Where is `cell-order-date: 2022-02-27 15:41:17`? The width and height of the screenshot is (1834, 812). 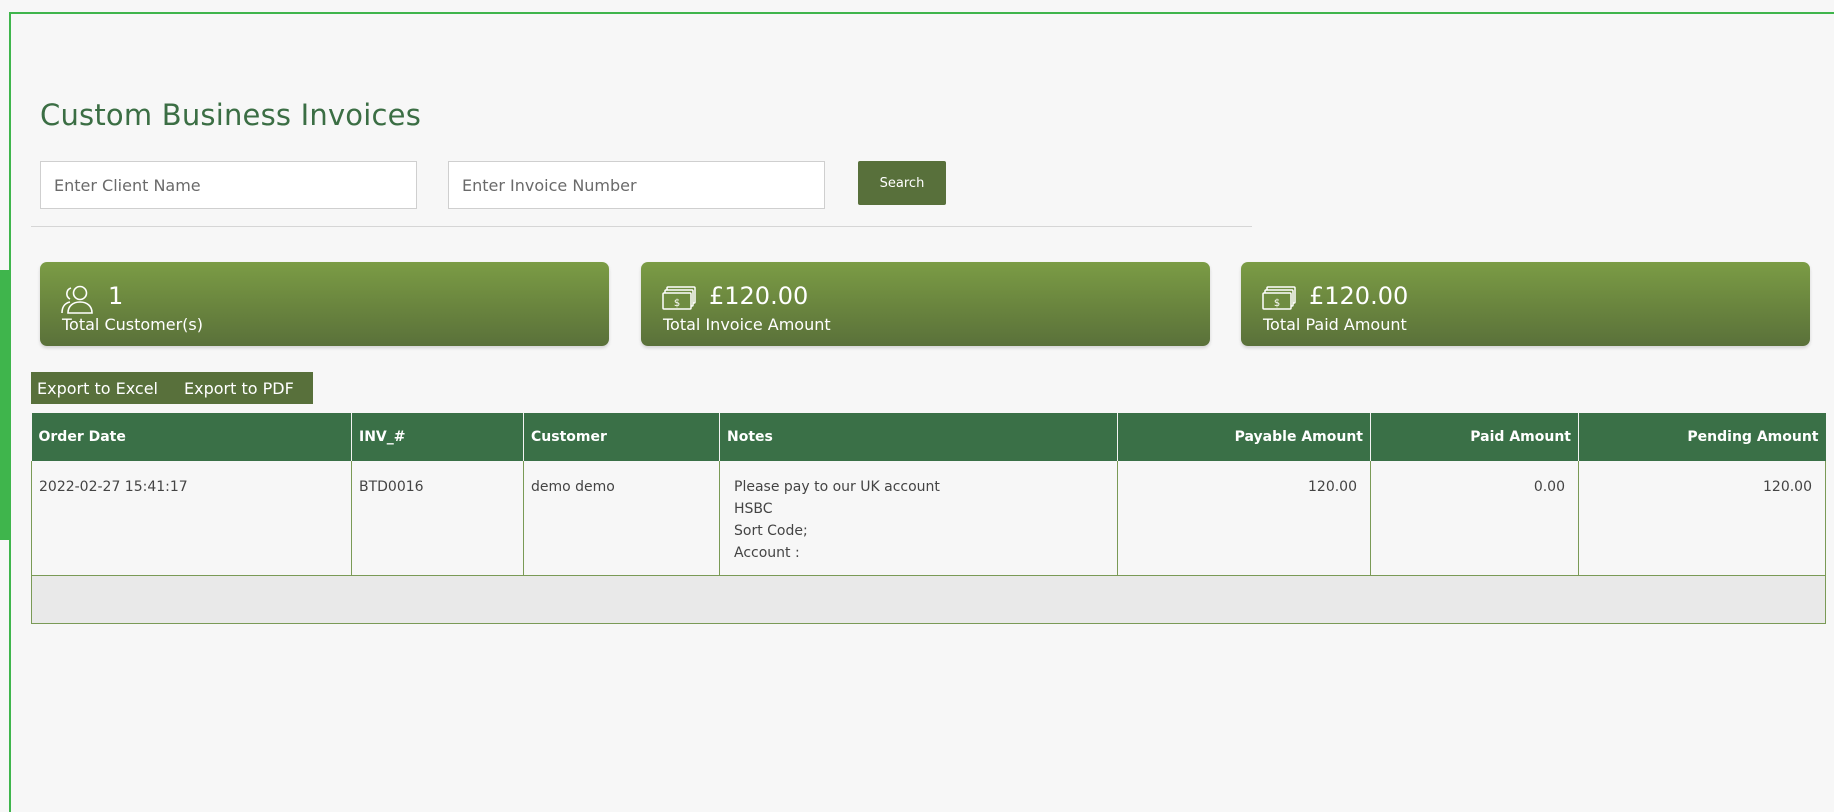 cell-order-date: 2022-02-27 15:41:17 is located at coordinates (191, 518).